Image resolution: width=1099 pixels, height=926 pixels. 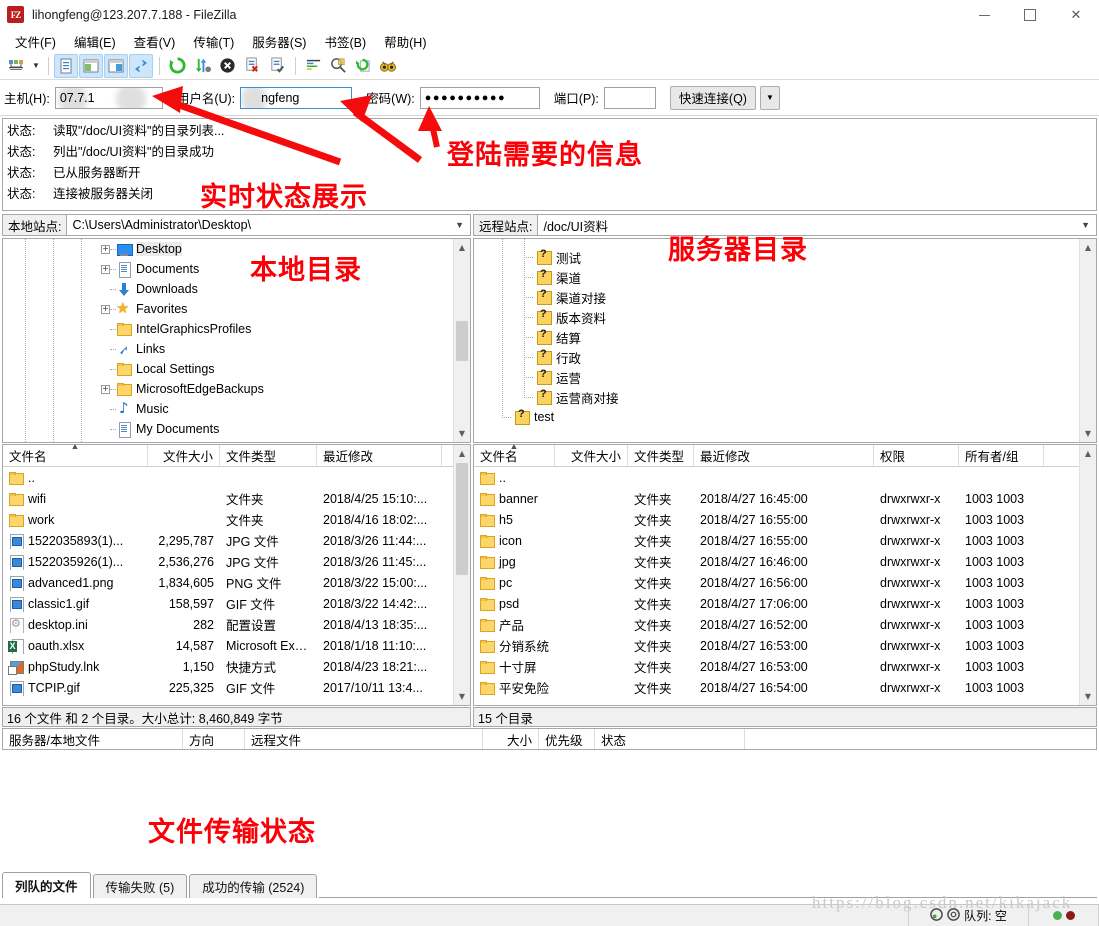 What do you see at coordinates (776, 397) in the screenshot?
I see `remote-tree-item-yunyingshangduijie: 运营商对接` at bounding box center [776, 397].